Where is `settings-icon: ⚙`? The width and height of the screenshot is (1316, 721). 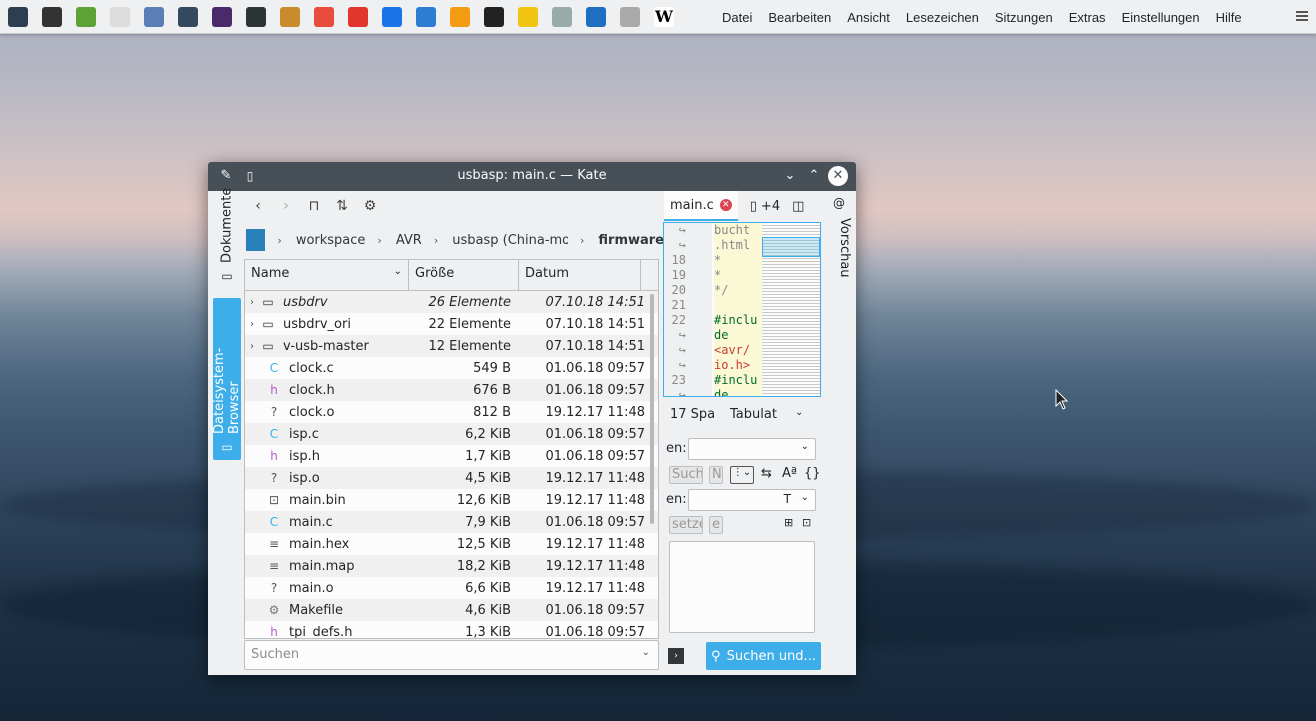
settings-icon: ⚙ is located at coordinates (370, 206).